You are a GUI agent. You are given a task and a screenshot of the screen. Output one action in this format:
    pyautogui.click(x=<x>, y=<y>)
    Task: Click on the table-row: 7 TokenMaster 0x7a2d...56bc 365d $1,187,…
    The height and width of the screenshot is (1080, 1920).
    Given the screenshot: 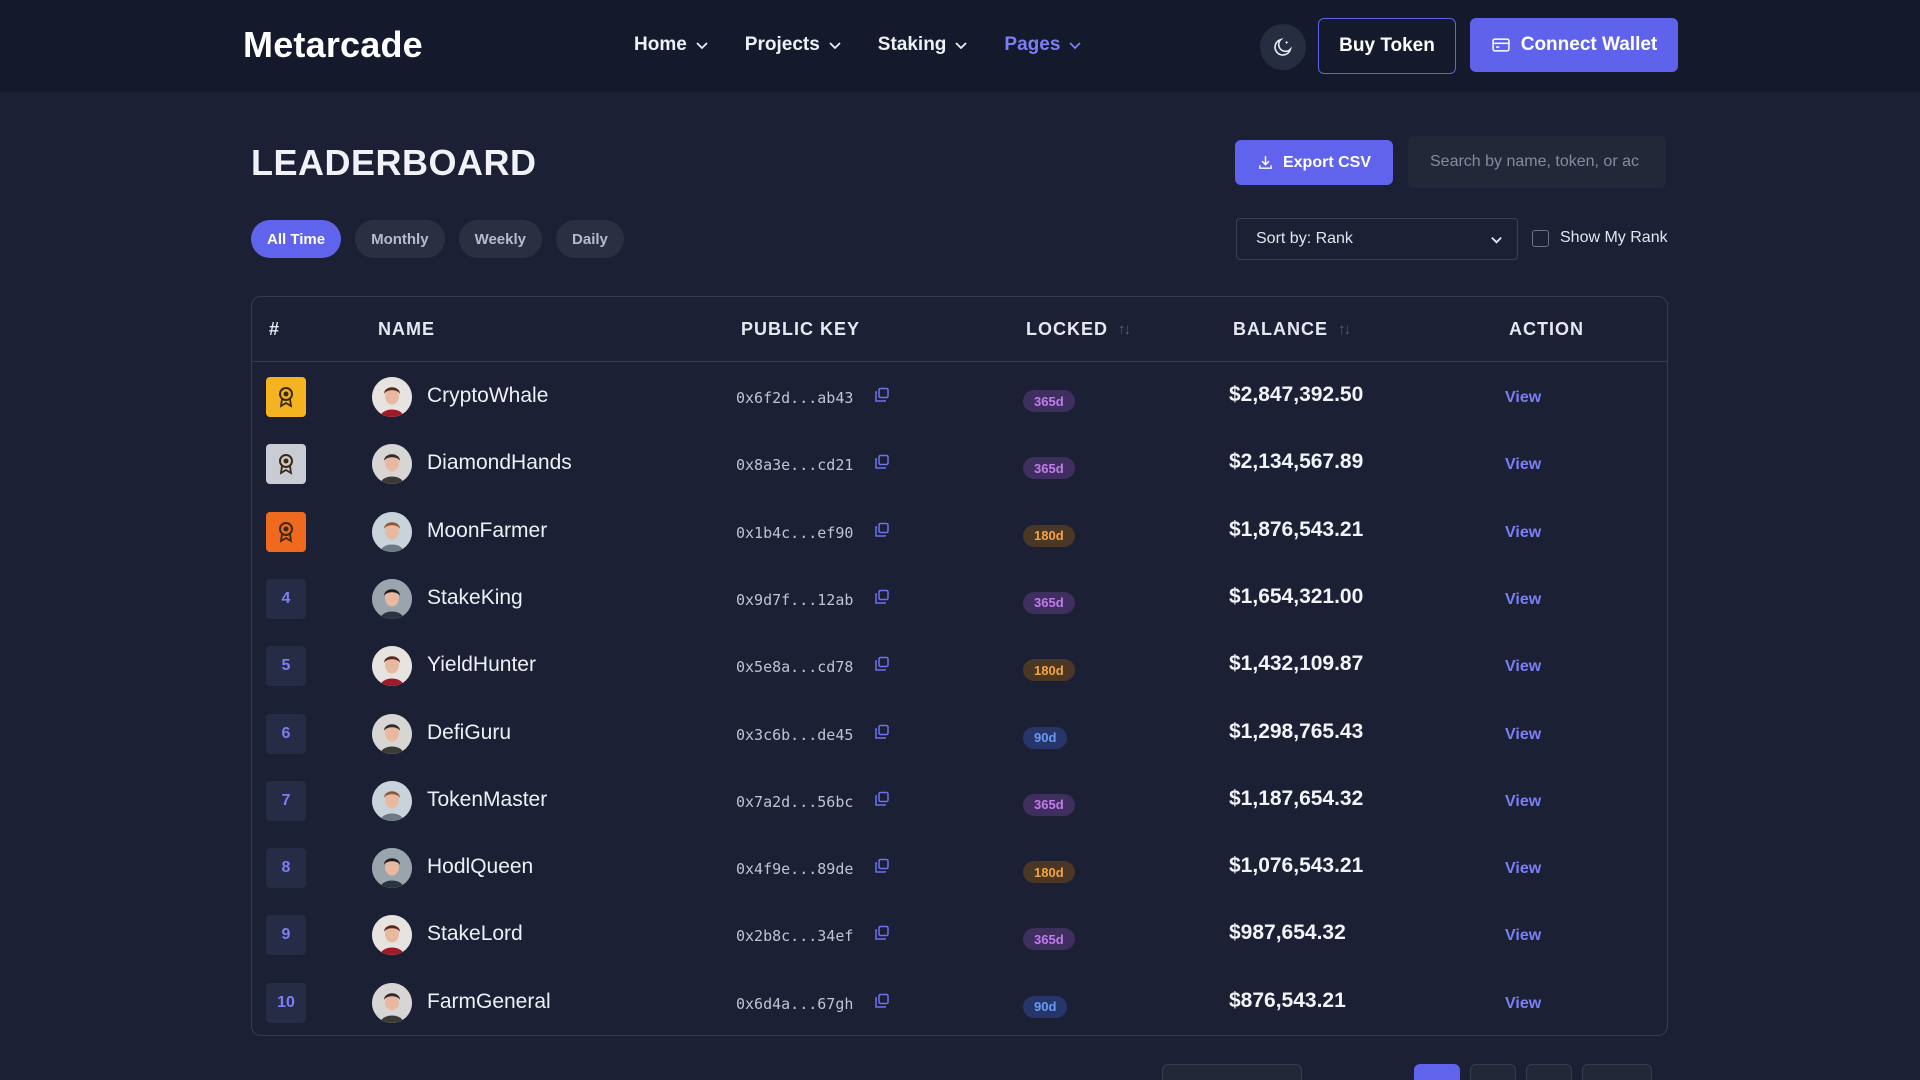 What is the action you would take?
    pyautogui.click(x=959, y=799)
    